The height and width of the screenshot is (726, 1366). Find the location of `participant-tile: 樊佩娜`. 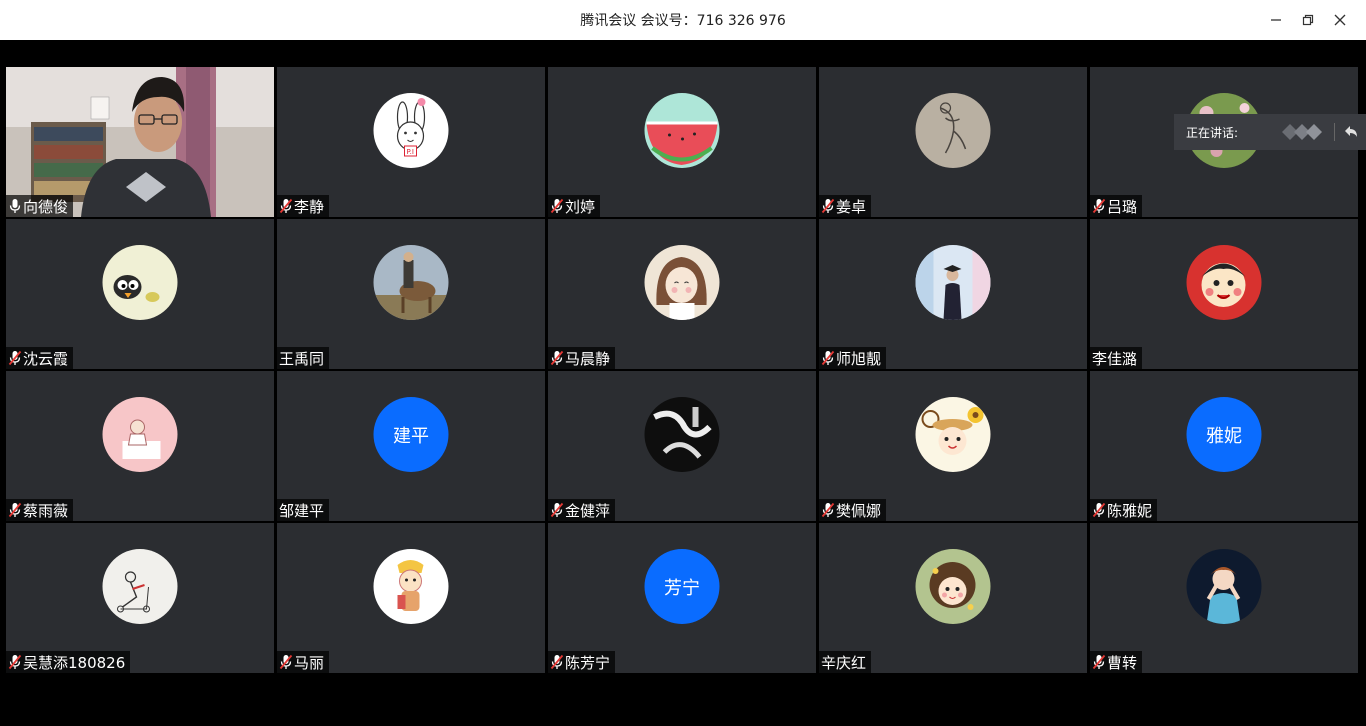

participant-tile: 樊佩娜 is located at coordinates (953, 446).